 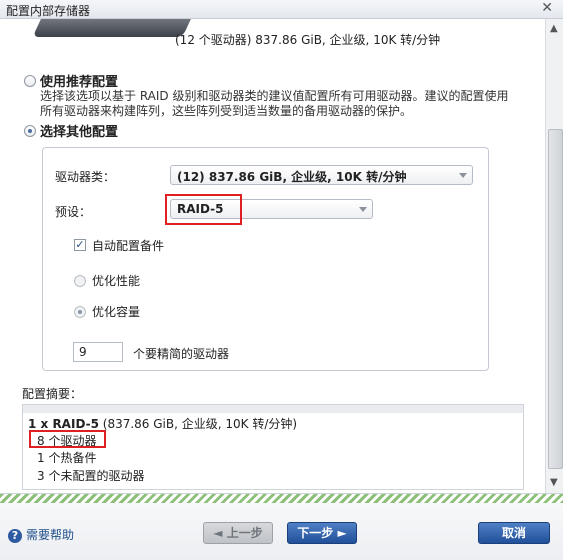 I want to click on drive-count-input: 9, so click(x=98, y=352).